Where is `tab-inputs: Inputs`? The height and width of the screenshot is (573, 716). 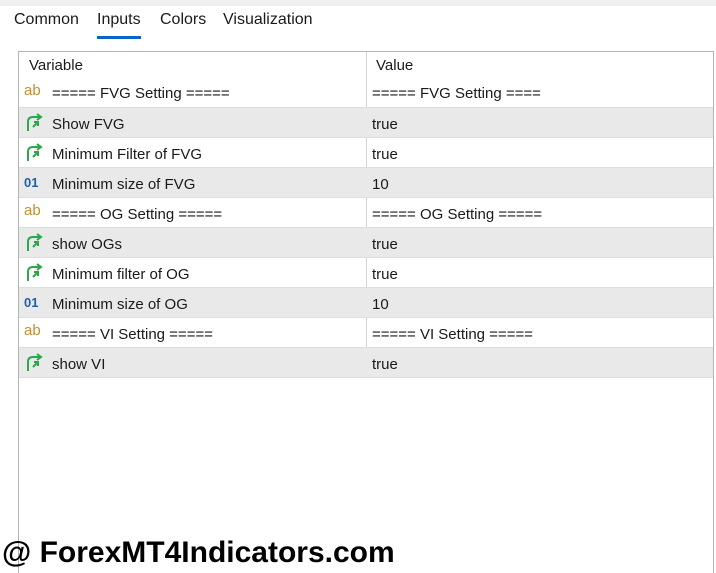
tab-inputs: Inputs is located at coordinates (119, 24).